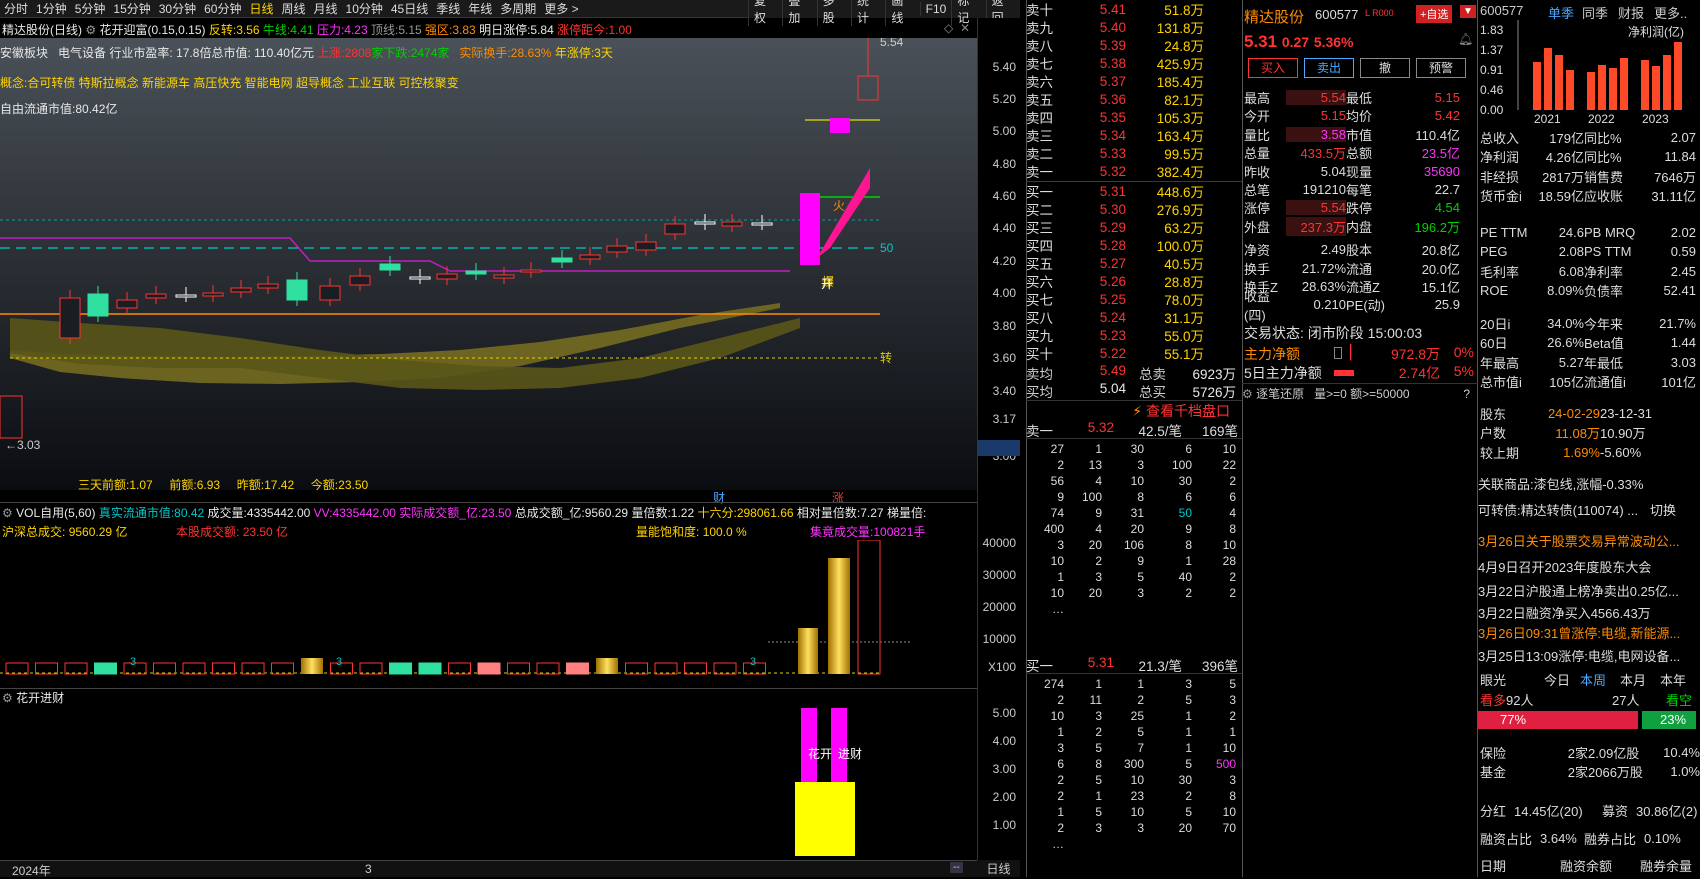 The width and height of the screenshot is (1700, 879). I want to click on chart-tool-2: 多股, so click(833, 13).